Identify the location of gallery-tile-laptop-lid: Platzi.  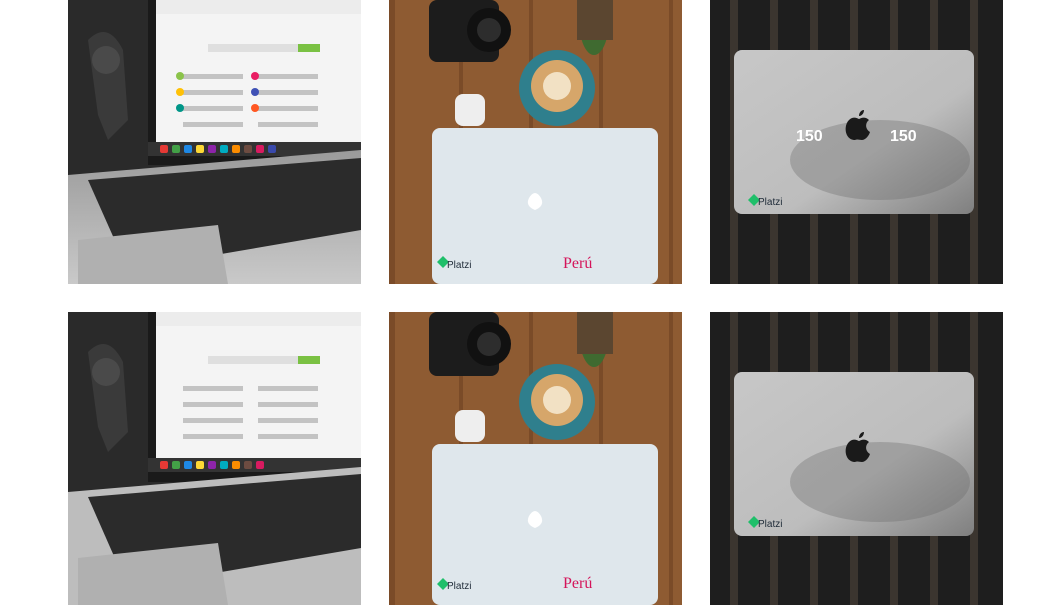
(856, 458).